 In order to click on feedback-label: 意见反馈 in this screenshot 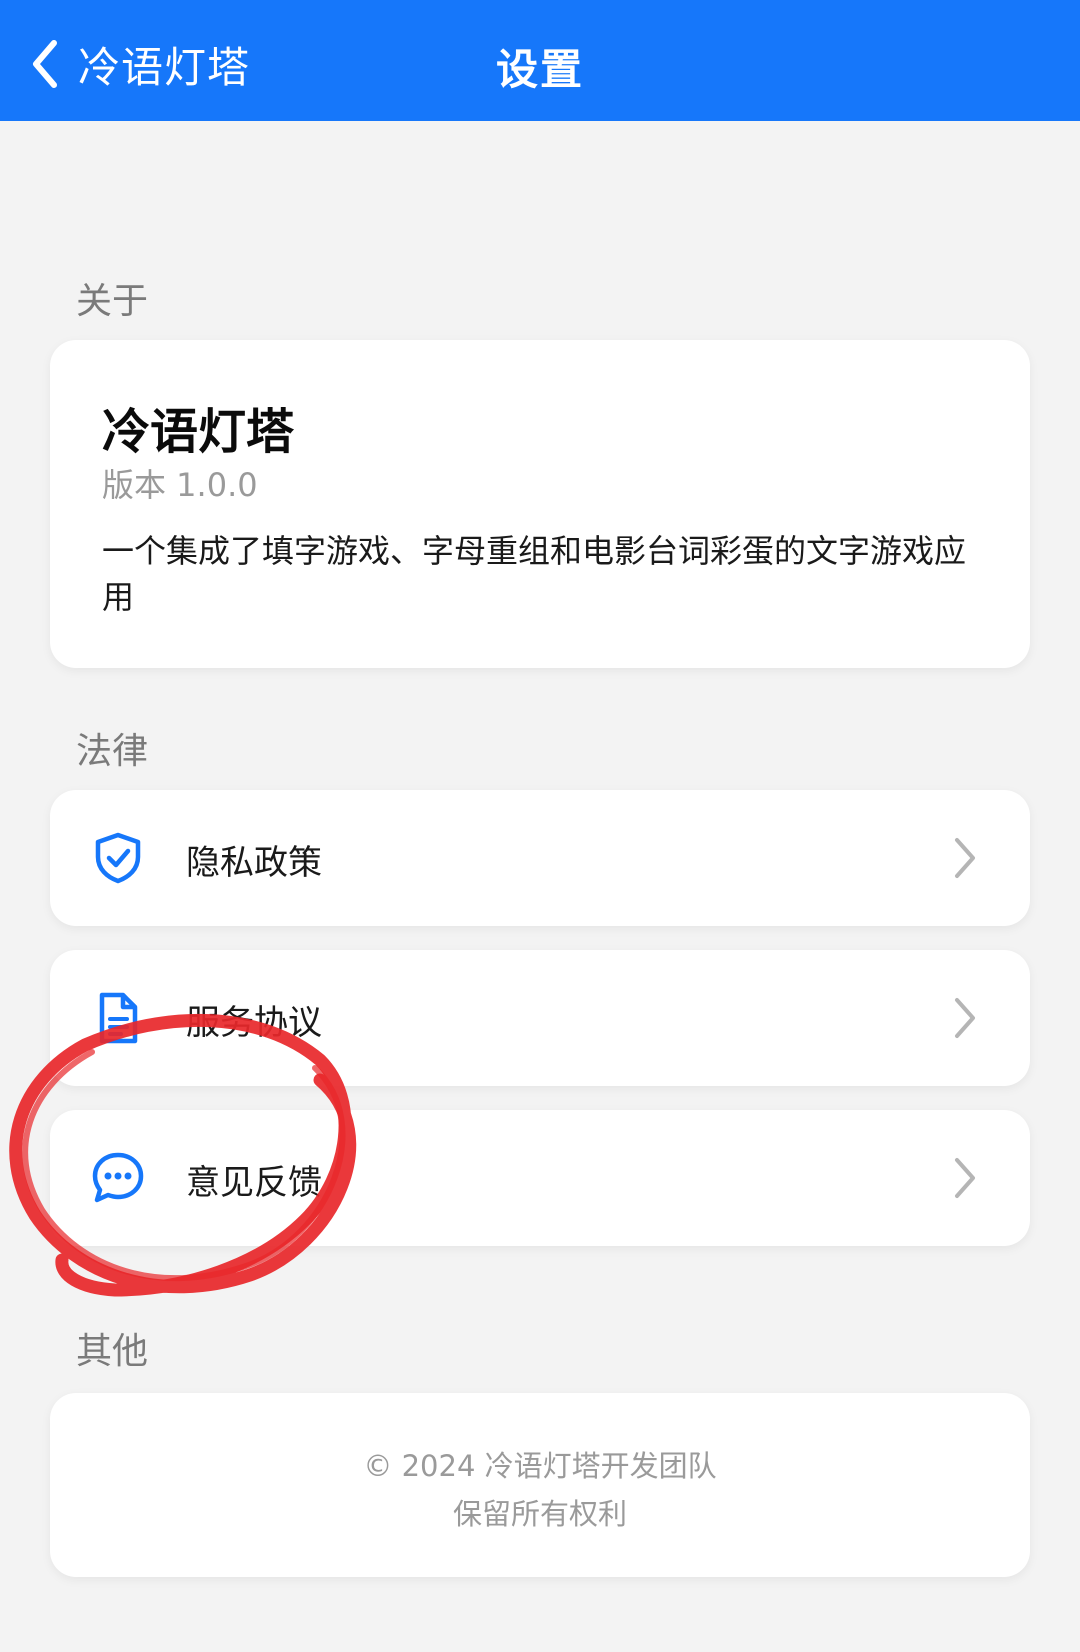, I will do `click(254, 1183)`.